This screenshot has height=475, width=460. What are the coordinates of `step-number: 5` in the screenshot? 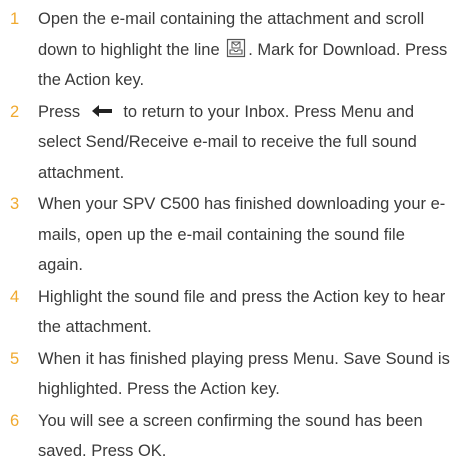 It's located at (15, 358).